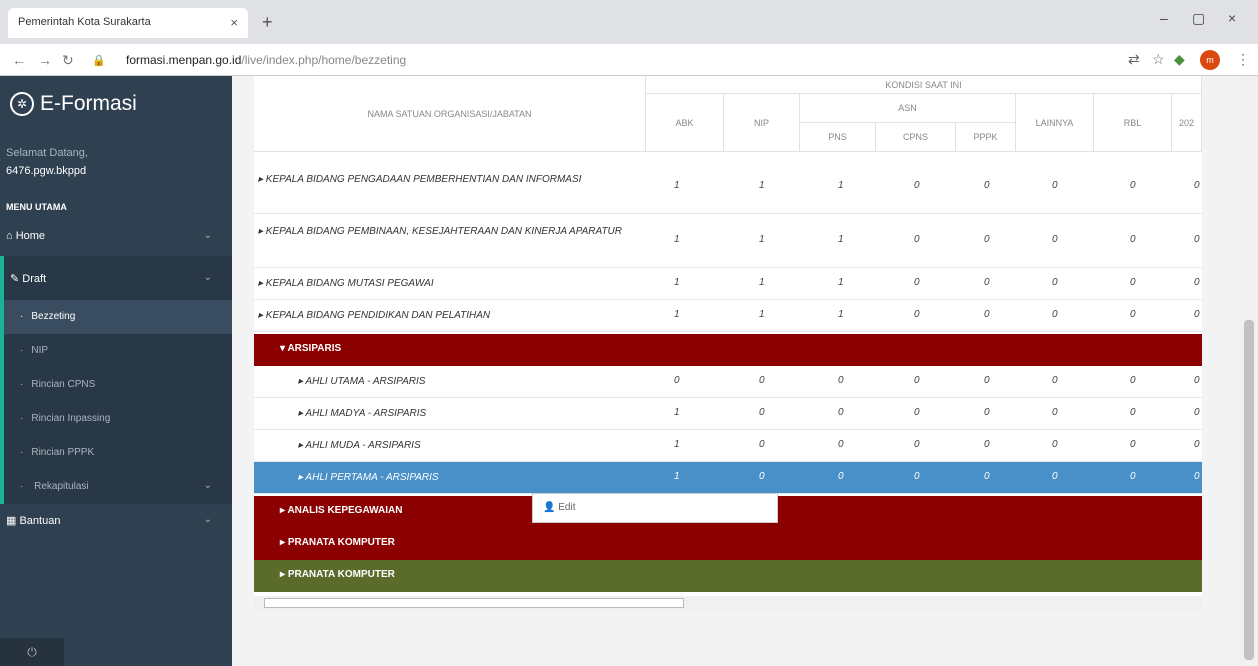 Image resolution: width=1258 pixels, height=666 pixels. Describe the element at coordinates (267, 22) in the screenshot. I see `new-tab-button: +` at that location.